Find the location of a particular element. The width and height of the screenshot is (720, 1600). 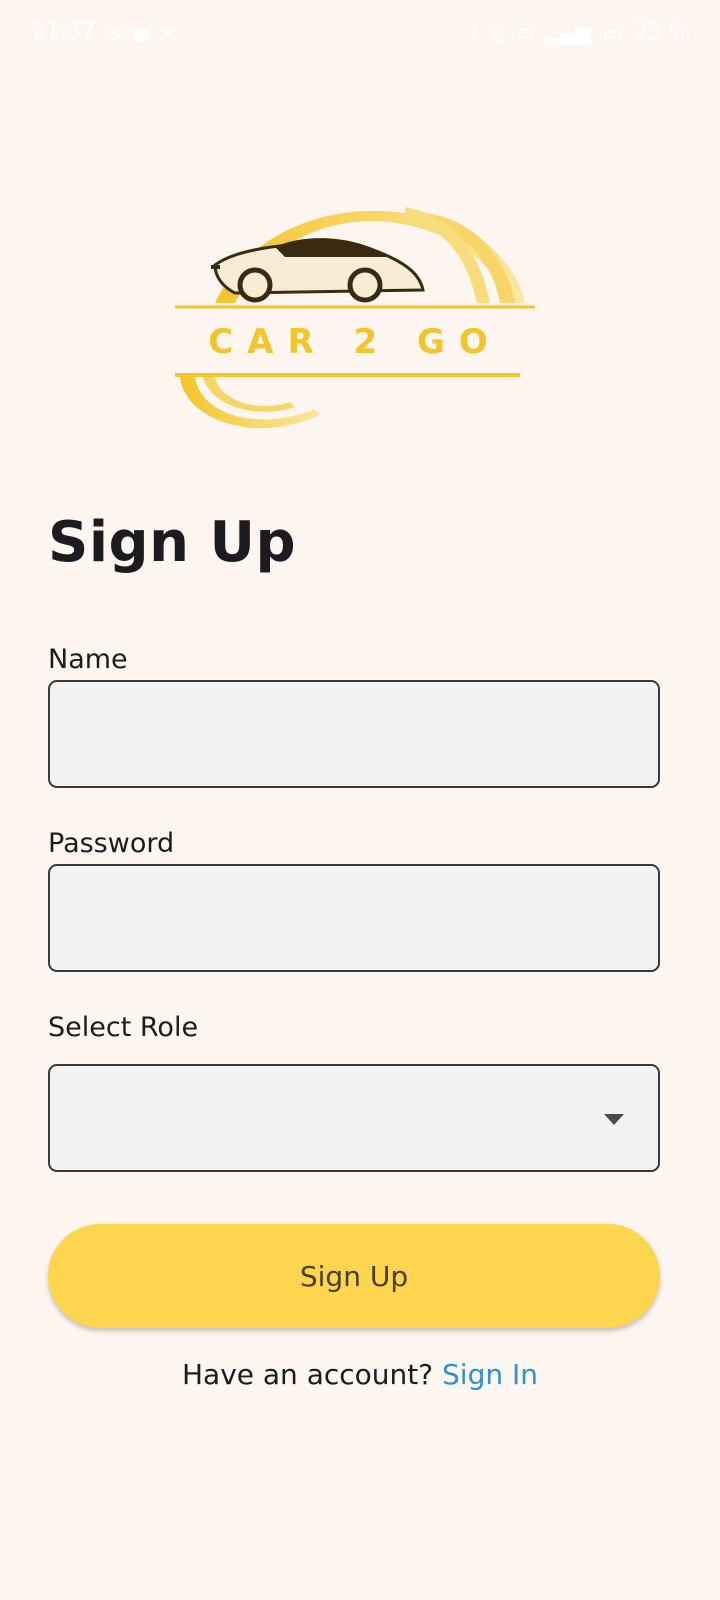

name-input is located at coordinates (354, 734).